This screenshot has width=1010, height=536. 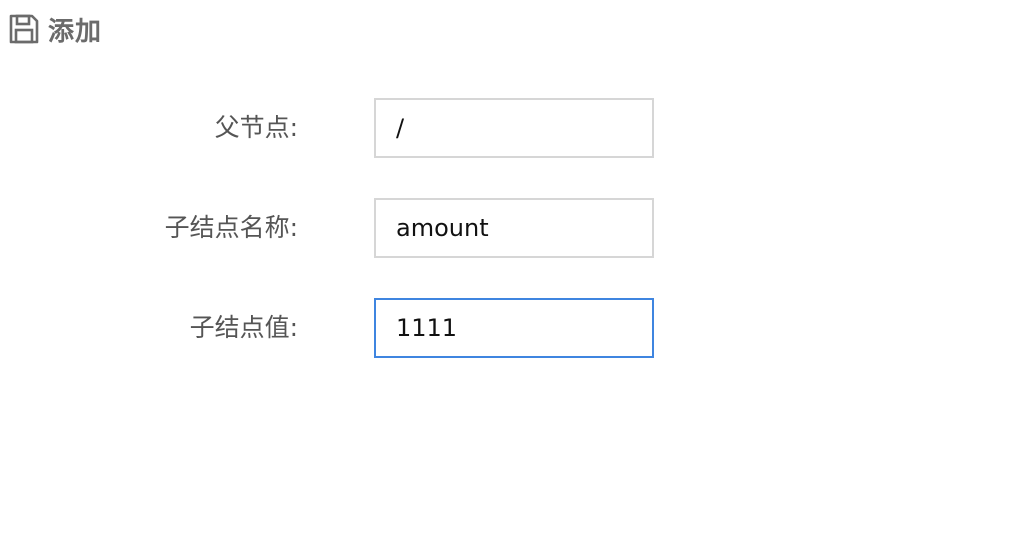 I want to click on parent-node-label: 父节点:, so click(x=256, y=127).